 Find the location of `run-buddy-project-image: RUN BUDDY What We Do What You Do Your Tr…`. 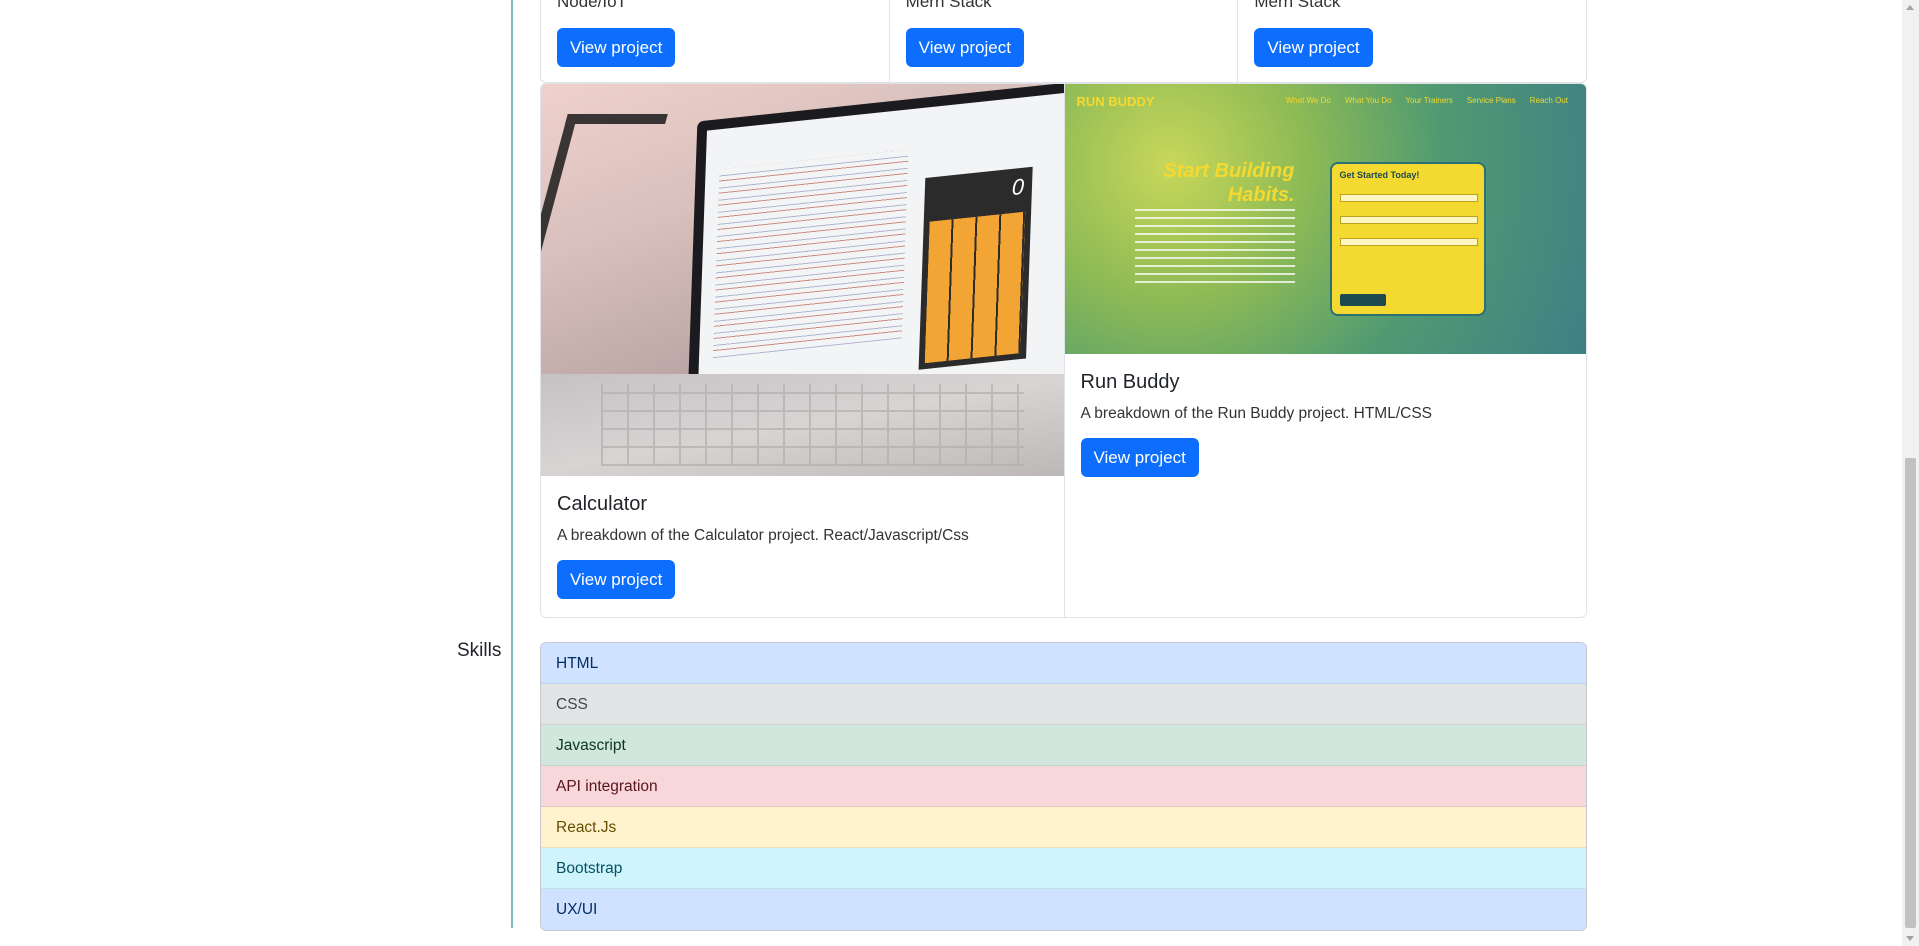

run-buddy-project-image: RUN BUDDY What We Do What You Do Your Tr… is located at coordinates (1325, 219).